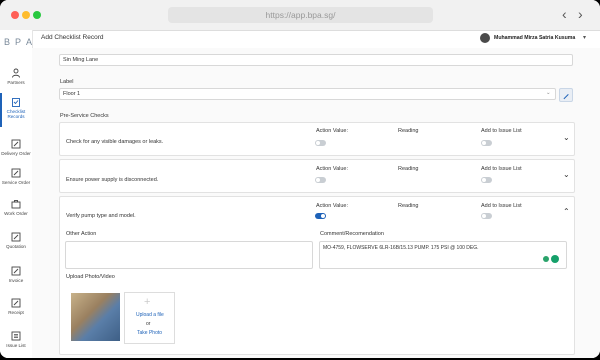 The height and width of the screenshot is (360, 600). I want to click on sidebar-item-work-order: Work Order, so click(16, 207).